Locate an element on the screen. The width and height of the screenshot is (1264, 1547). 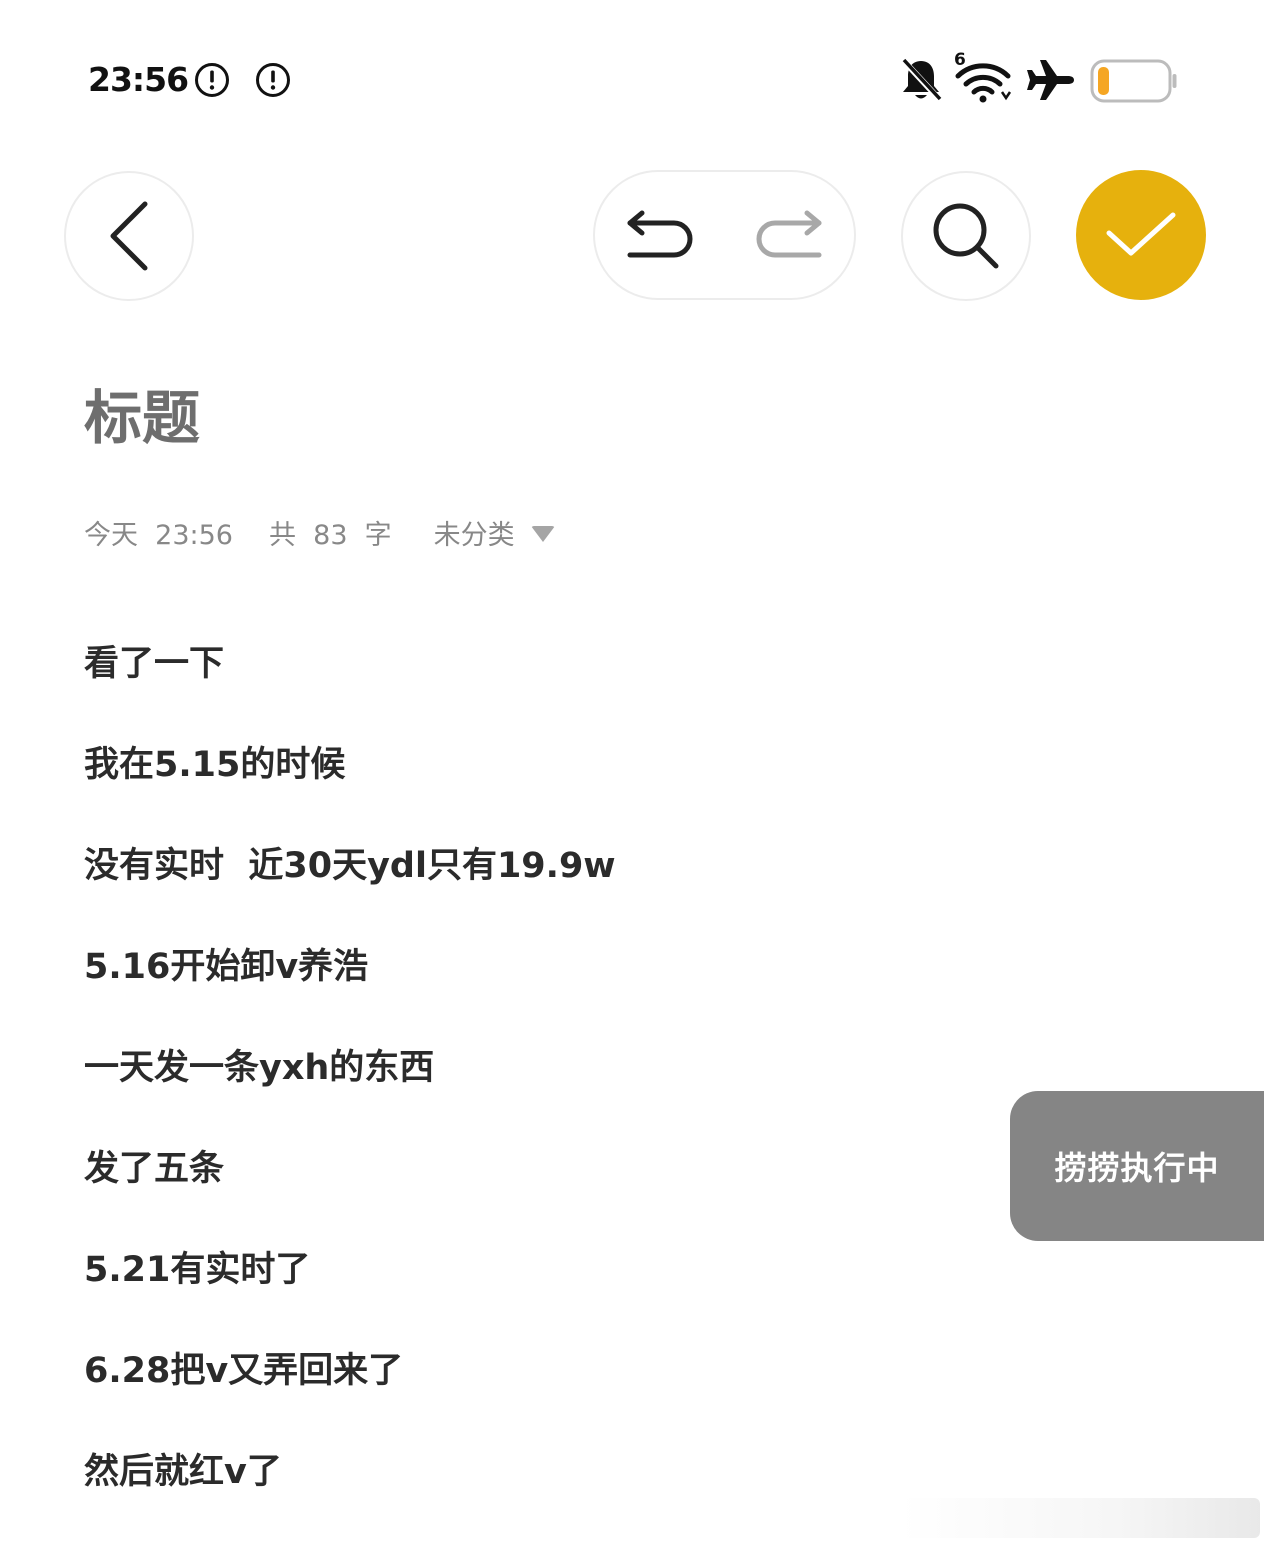
note-line: 没有实时 近30天ydl只有19.9w is located at coordinates (350, 866).